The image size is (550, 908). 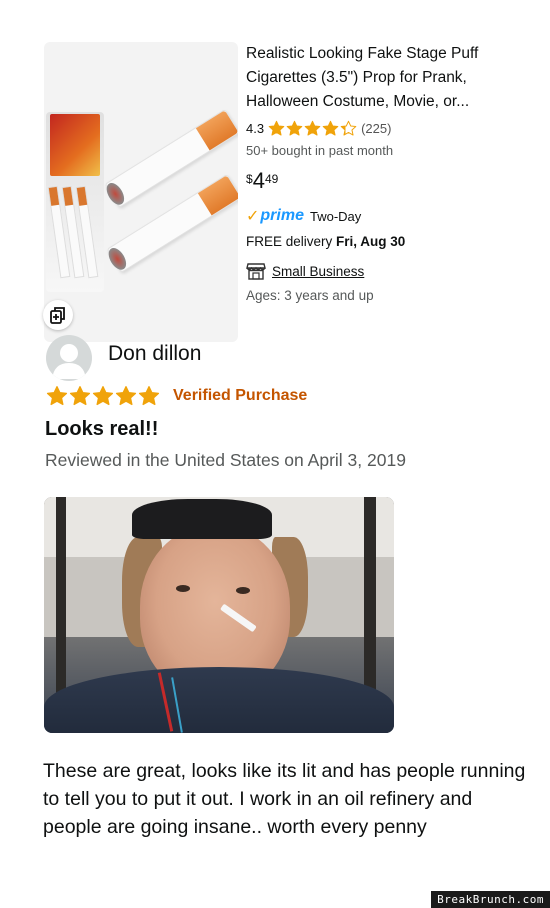 I want to click on prime-row: ✓ prime Two-Day, so click(x=303, y=216).